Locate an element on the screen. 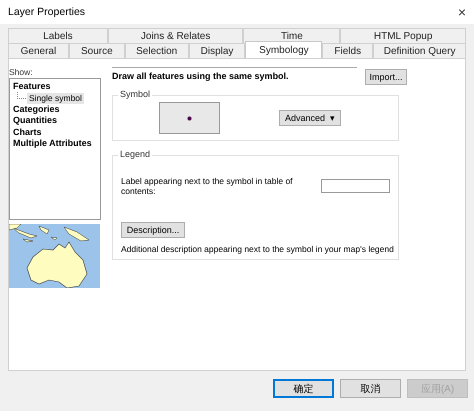  tree-item: Multiple Attributes is located at coordinates (52, 143).